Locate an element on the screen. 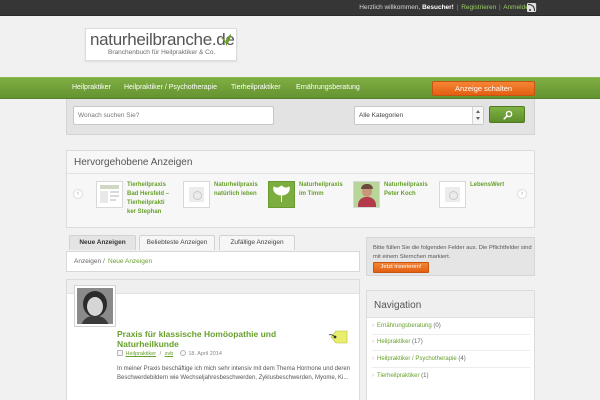 This screenshot has width=600, height=400. tab-new-ads: Neue Anzeigen is located at coordinates (102, 242).